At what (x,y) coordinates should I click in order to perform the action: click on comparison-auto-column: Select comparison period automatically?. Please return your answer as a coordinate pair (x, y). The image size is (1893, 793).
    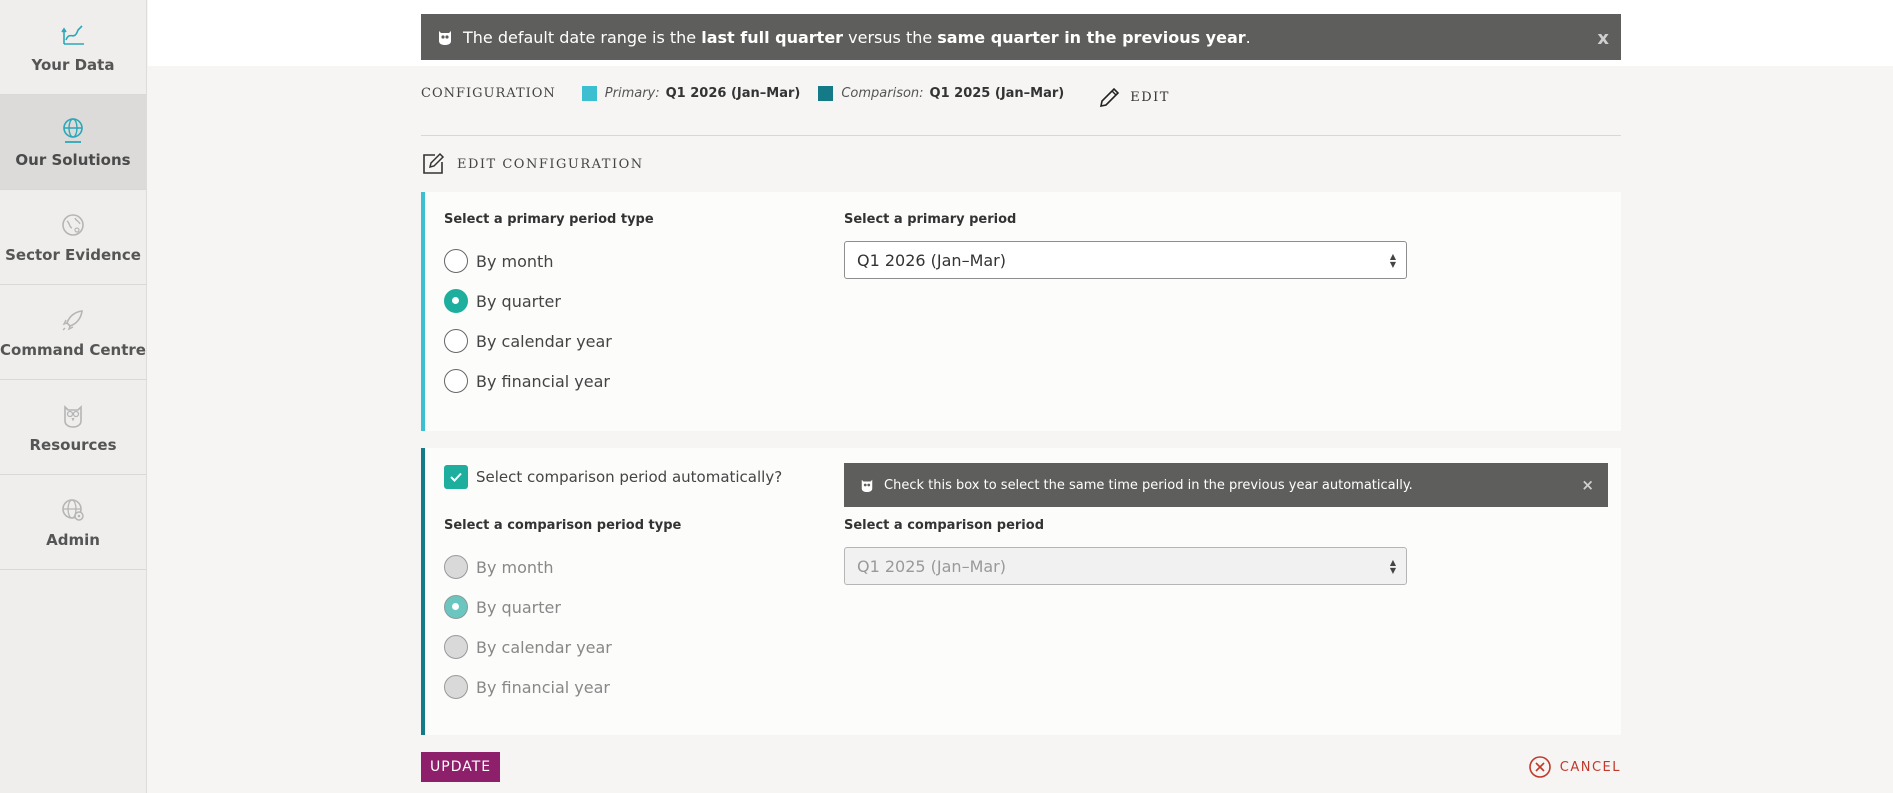
    Looking at the image, I should click on (634, 477).